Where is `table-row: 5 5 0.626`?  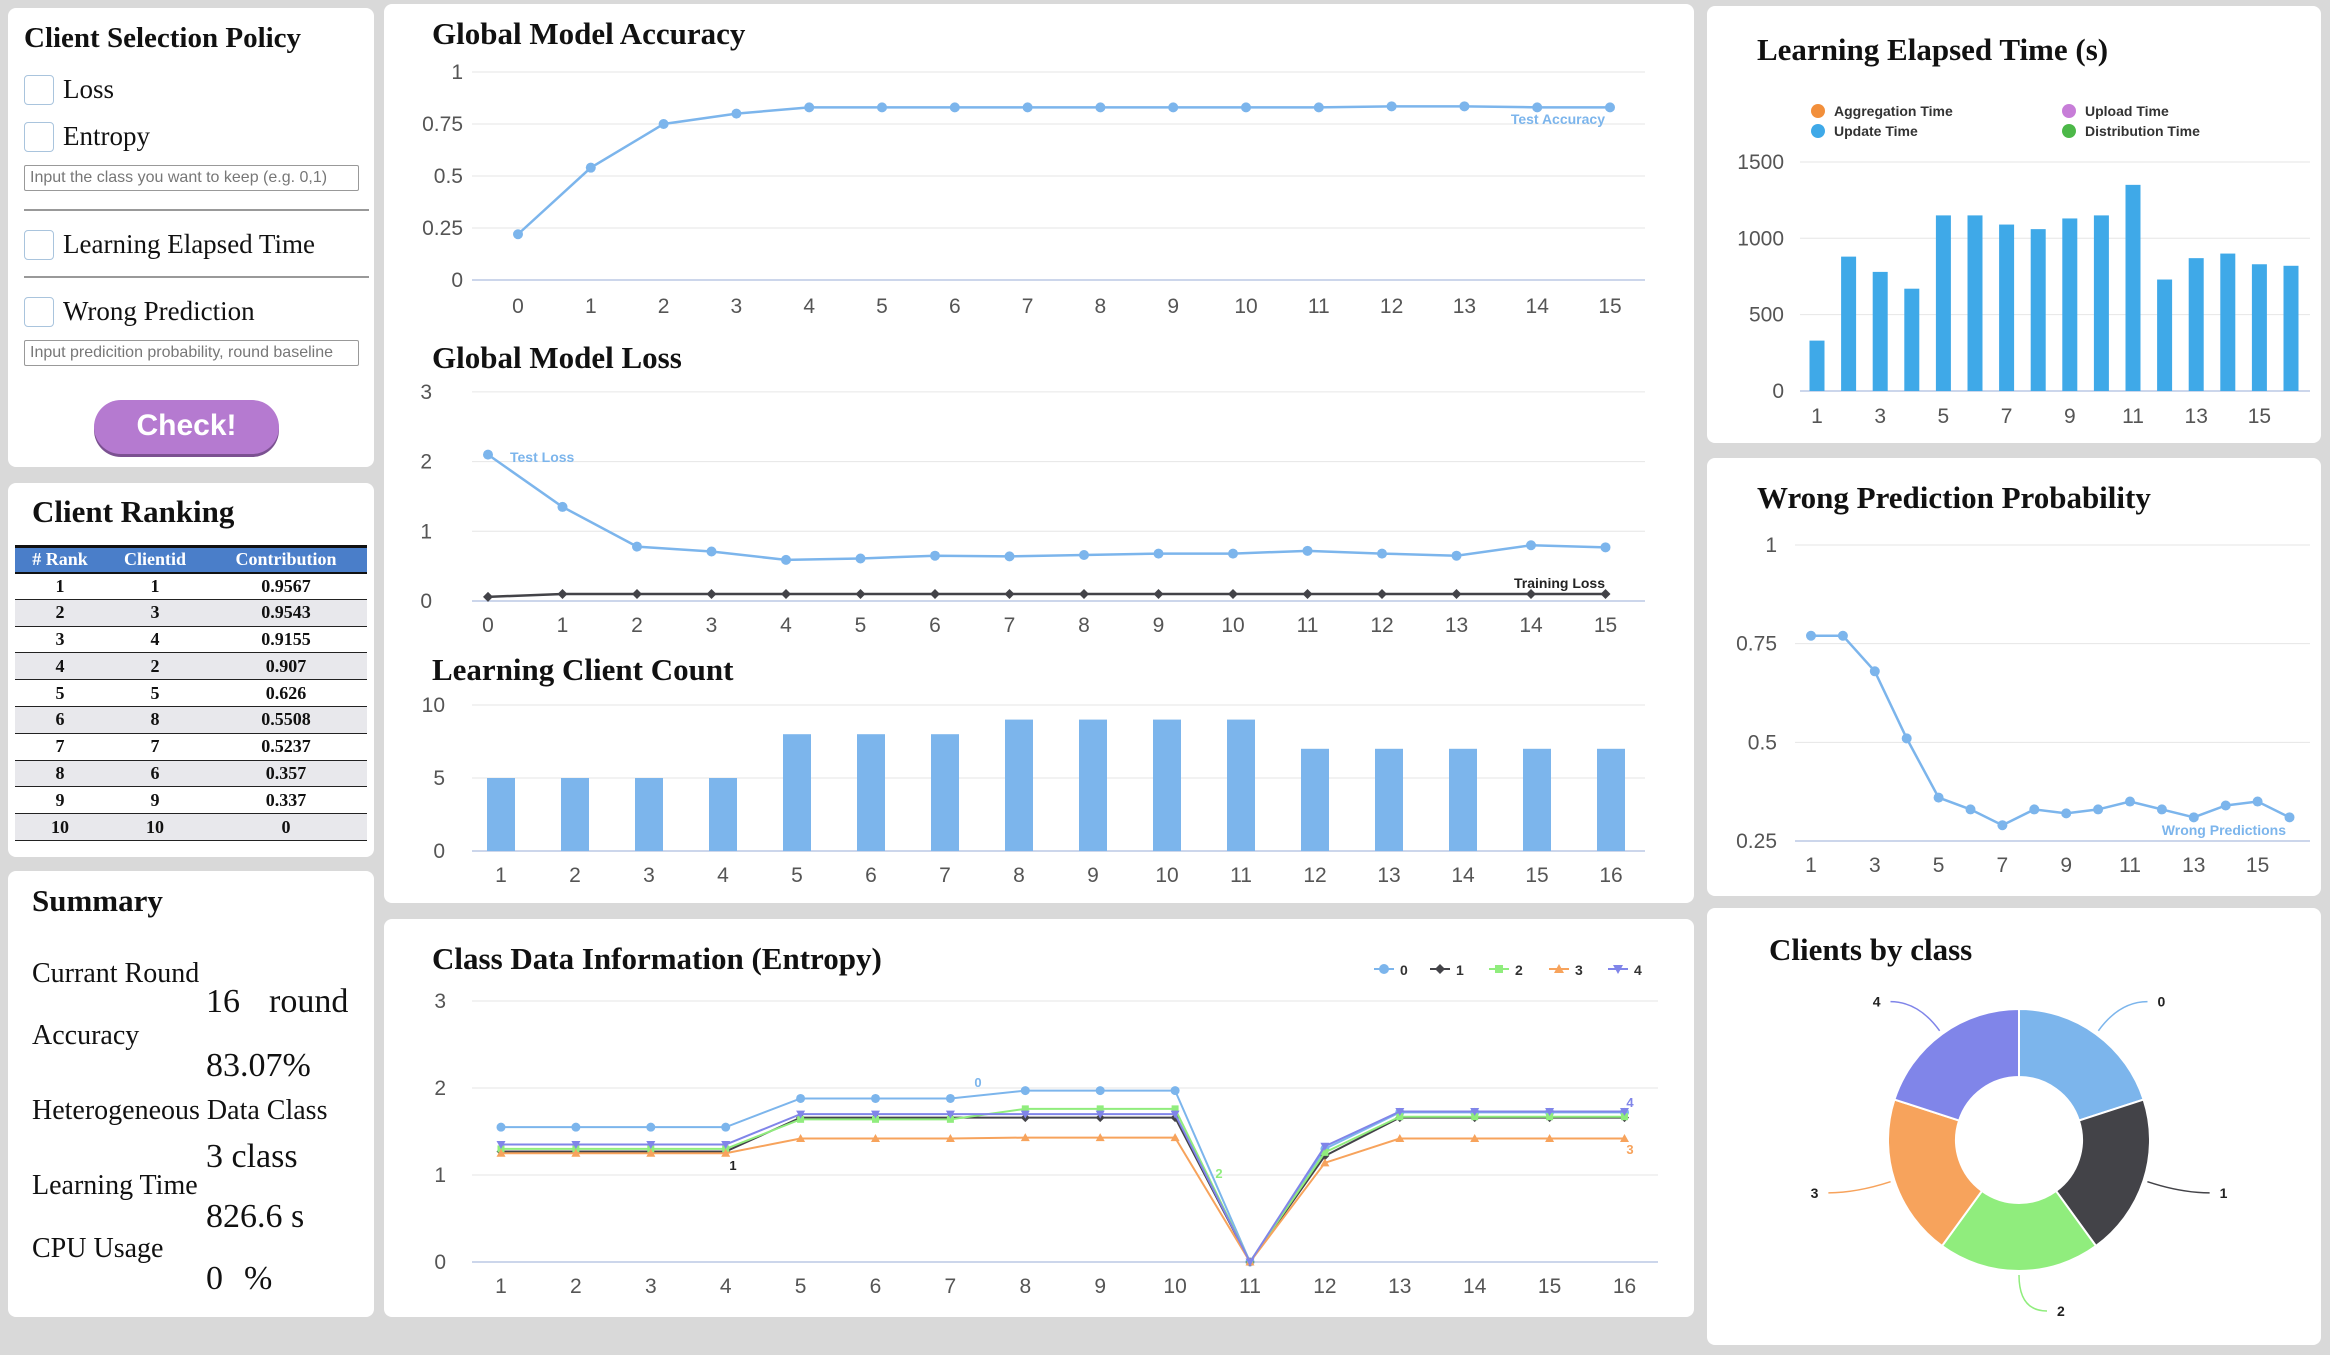
table-row: 5 5 0.626 is located at coordinates (191, 693).